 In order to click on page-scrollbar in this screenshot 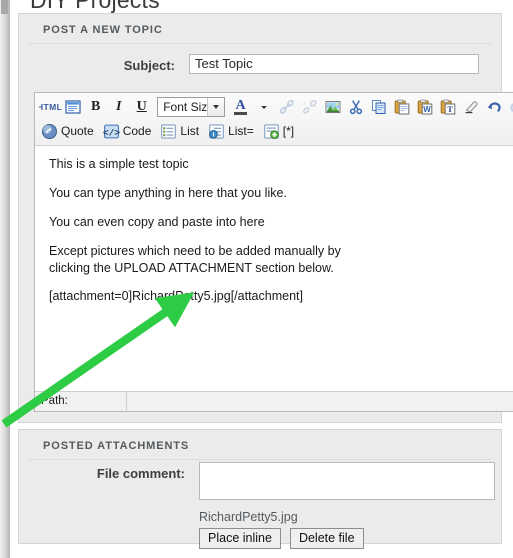, I will do `click(5, 279)`.